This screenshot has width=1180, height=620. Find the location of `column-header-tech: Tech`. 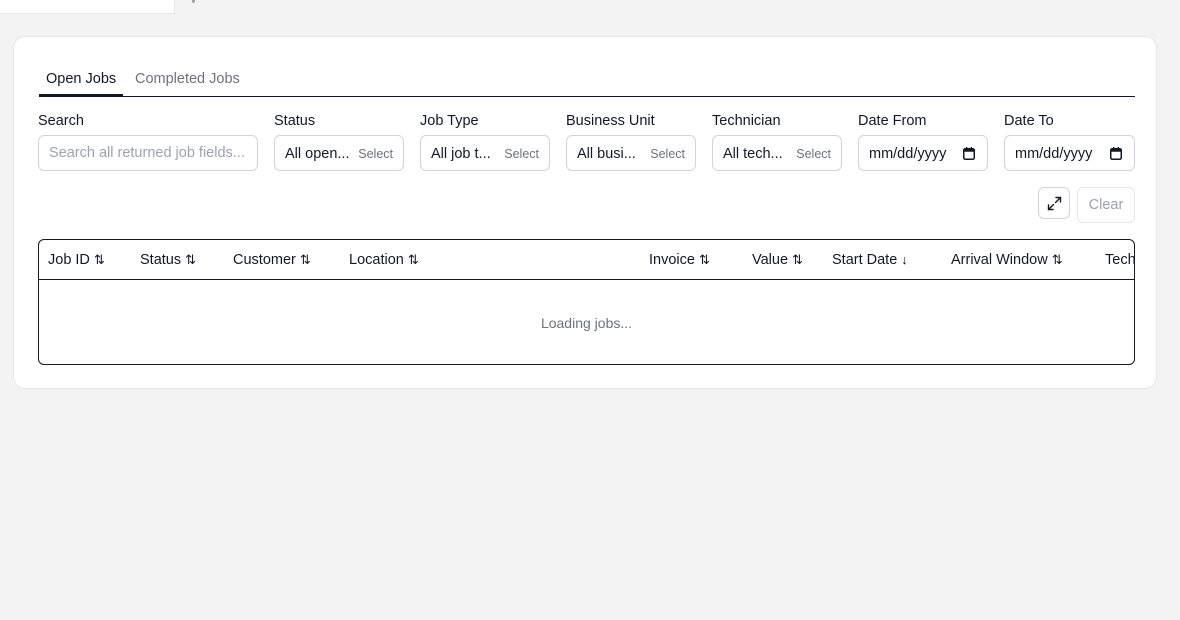

column-header-tech: Tech is located at coordinates (1120, 260).